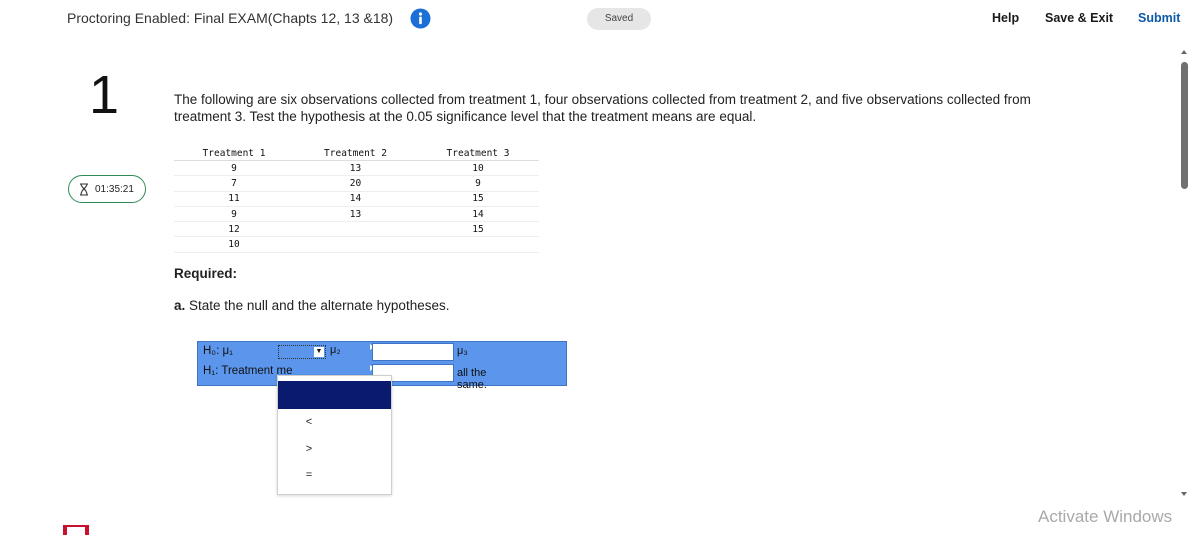 The width and height of the screenshot is (1192, 535). Describe the element at coordinates (180, 305) in the screenshot. I see `part-a-letter: a.` at that location.